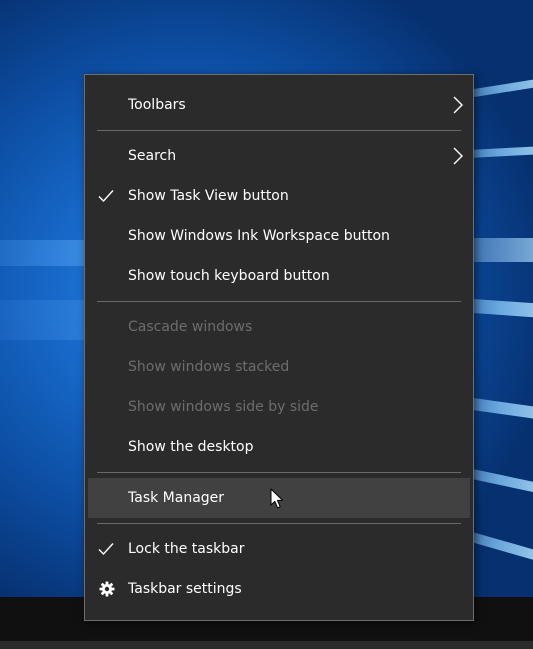 Image resolution: width=533 pixels, height=649 pixels. Describe the element at coordinates (259, 236) in the screenshot. I see `menu-item-label: Show Windows Ink Workspace button` at that location.